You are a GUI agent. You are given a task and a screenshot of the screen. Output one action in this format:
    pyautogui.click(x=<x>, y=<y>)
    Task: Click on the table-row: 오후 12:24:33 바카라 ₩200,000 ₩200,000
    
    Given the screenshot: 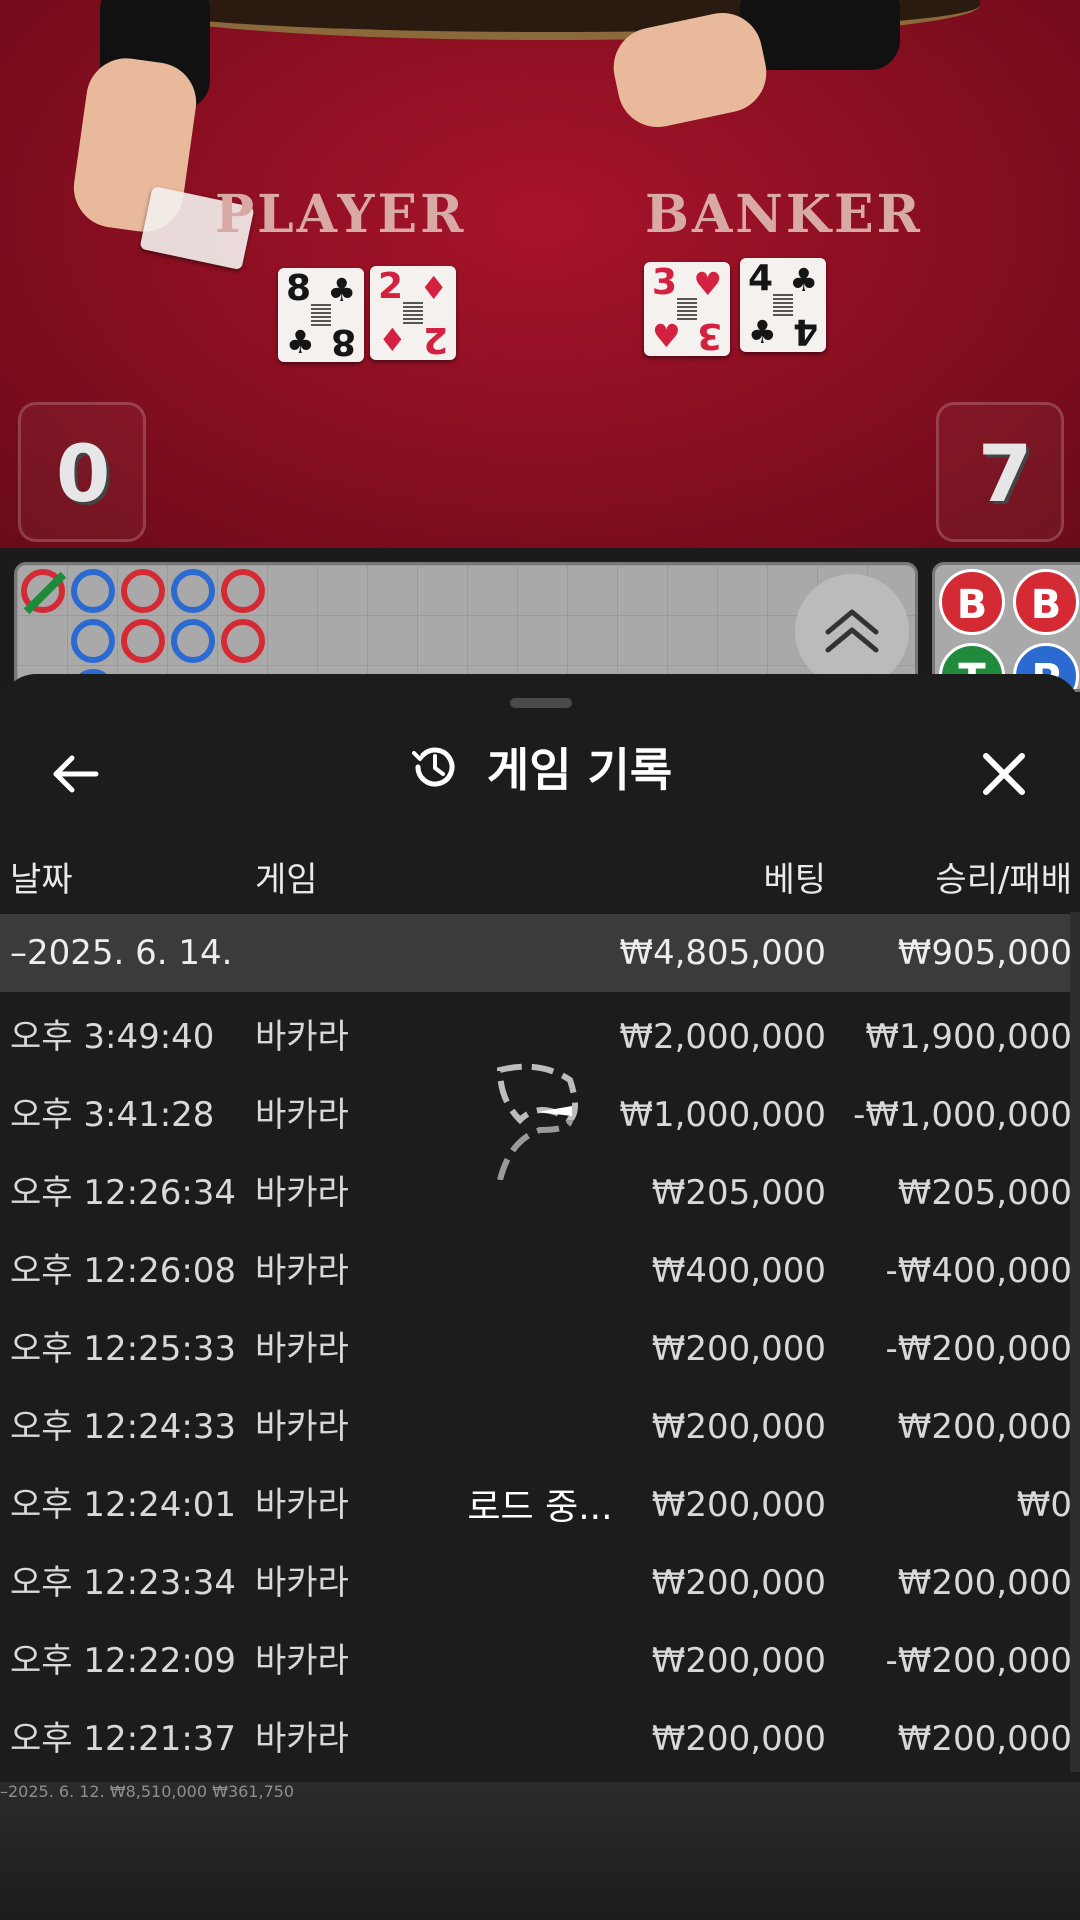 What is the action you would take?
    pyautogui.click(x=540, y=1427)
    